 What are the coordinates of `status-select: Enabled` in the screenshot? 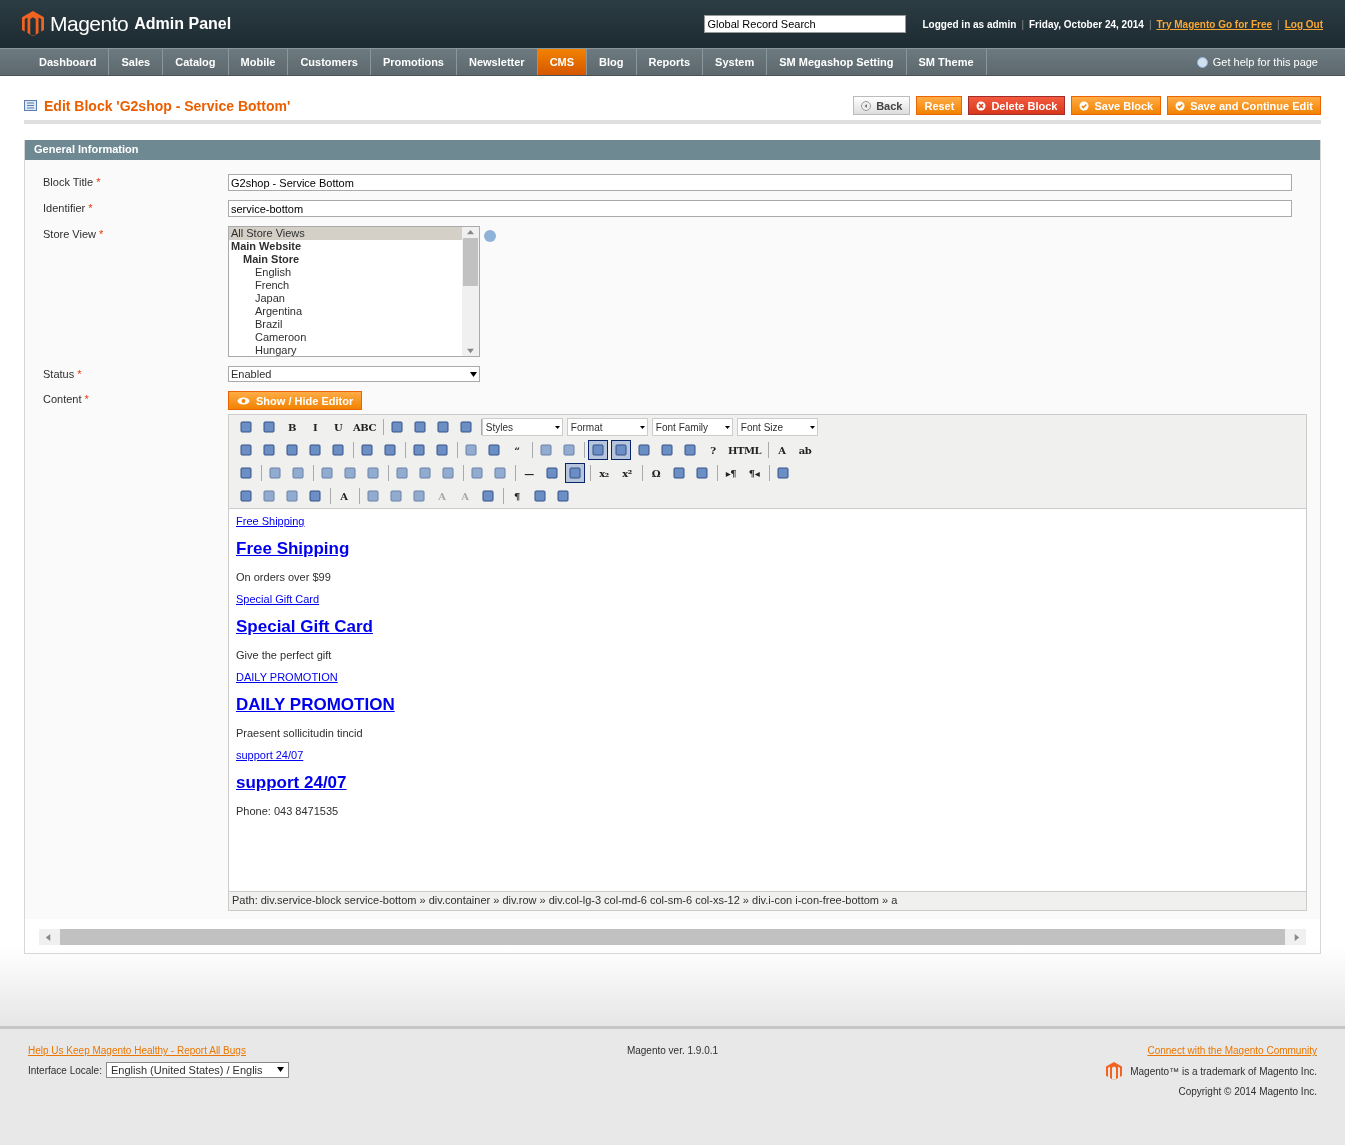 It's located at (354, 374).